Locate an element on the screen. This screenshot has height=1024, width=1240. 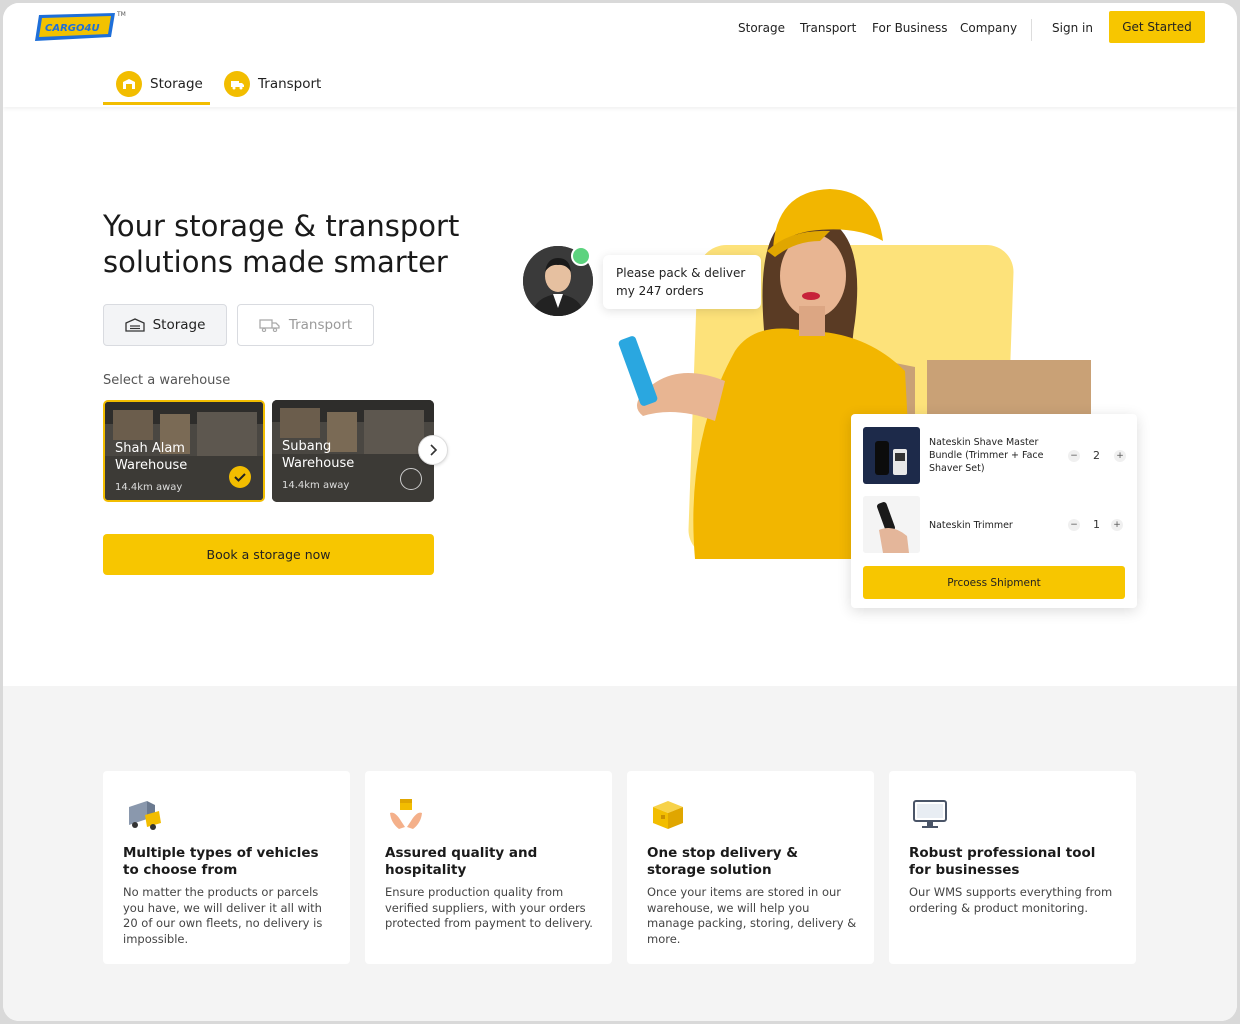
truck-outline-icon is located at coordinates (269, 325).